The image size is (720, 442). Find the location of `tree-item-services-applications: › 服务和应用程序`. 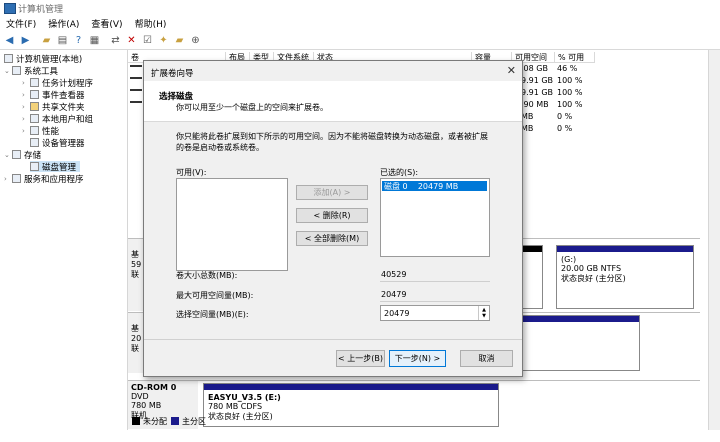

tree-item-services-applications: › 服务和应用程序 is located at coordinates (44, 179).